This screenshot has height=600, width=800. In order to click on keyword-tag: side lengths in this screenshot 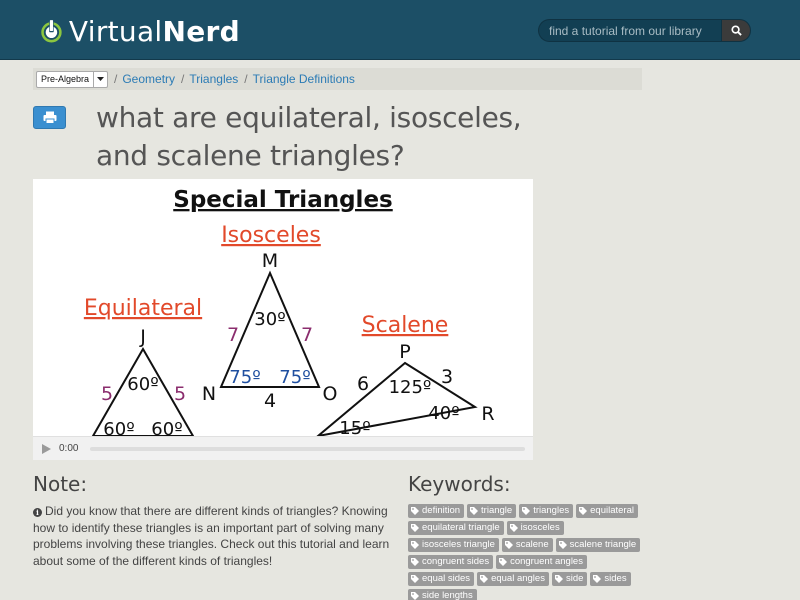, I will do `click(442, 594)`.